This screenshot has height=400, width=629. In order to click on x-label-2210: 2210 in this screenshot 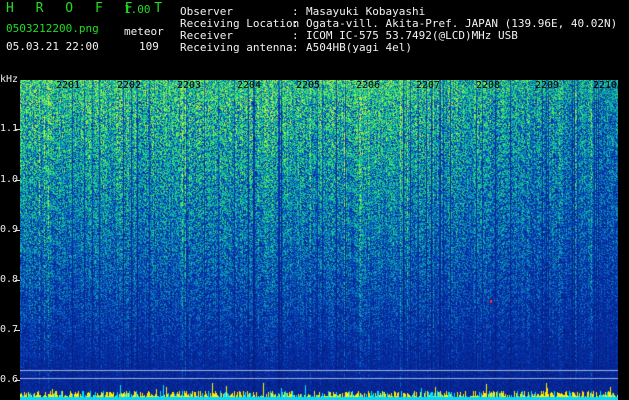, I will do `click(605, 85)`.